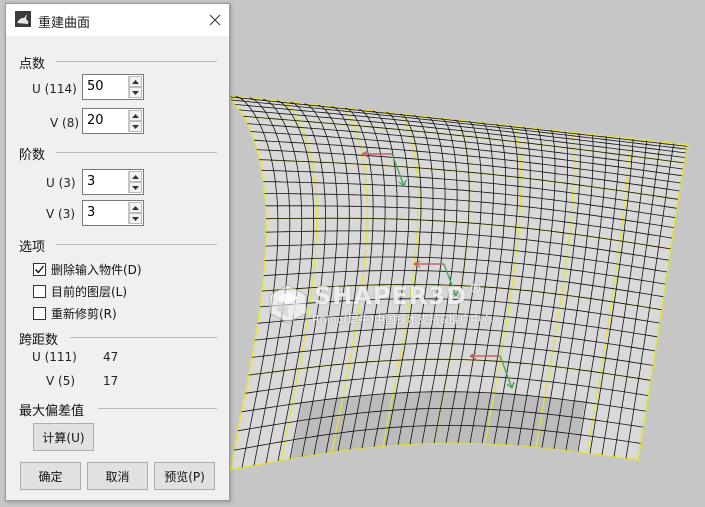 This screenshot has height=507, width=705. I want to click on close-icon, so click(215, 20).